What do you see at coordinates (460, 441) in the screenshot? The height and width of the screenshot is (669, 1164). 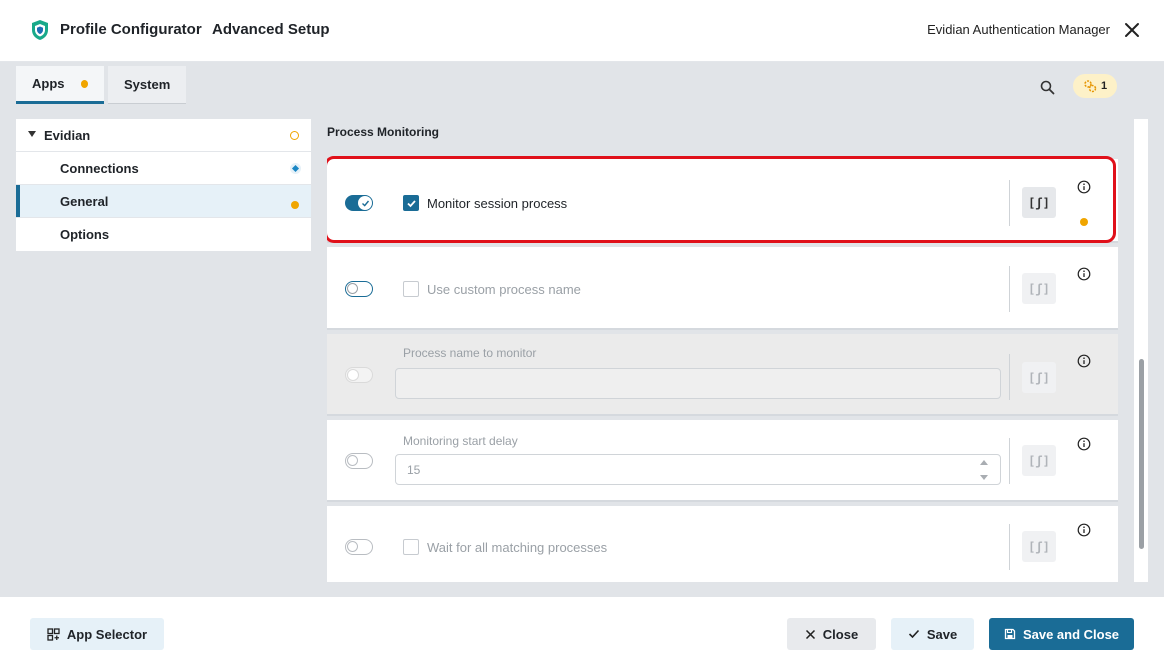 I see `setting-label: Monitoring start delay` at bounding box center [460, 441].